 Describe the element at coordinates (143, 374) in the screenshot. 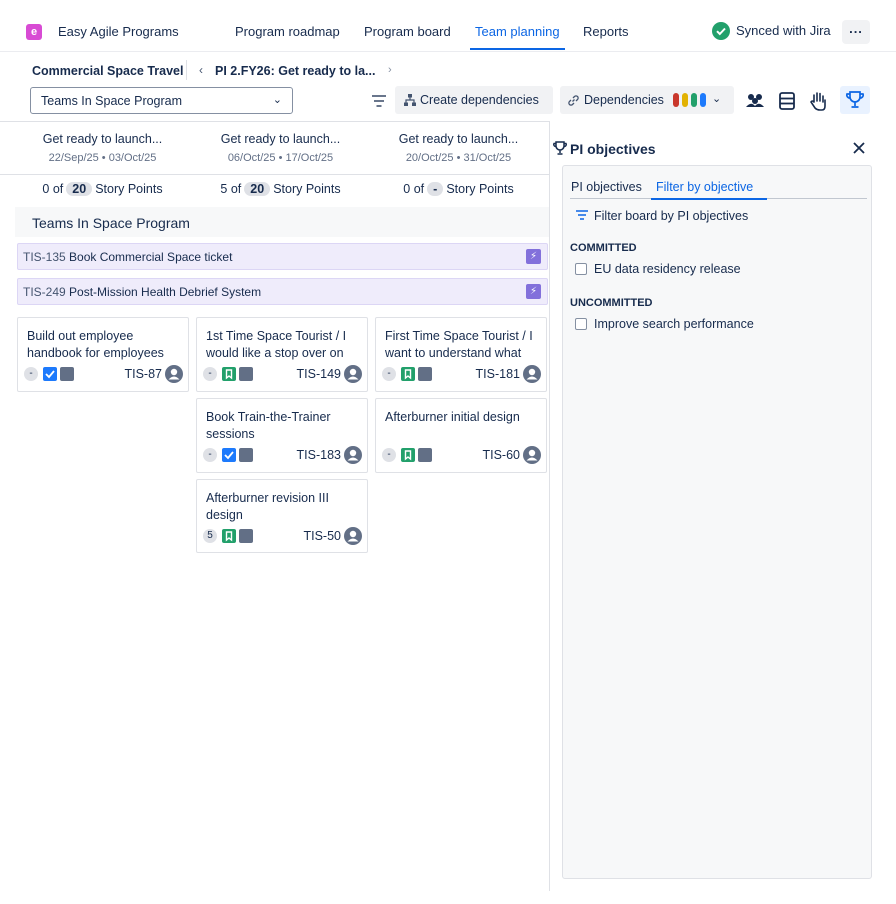

I see `issue-key: TIS-87` at that location.